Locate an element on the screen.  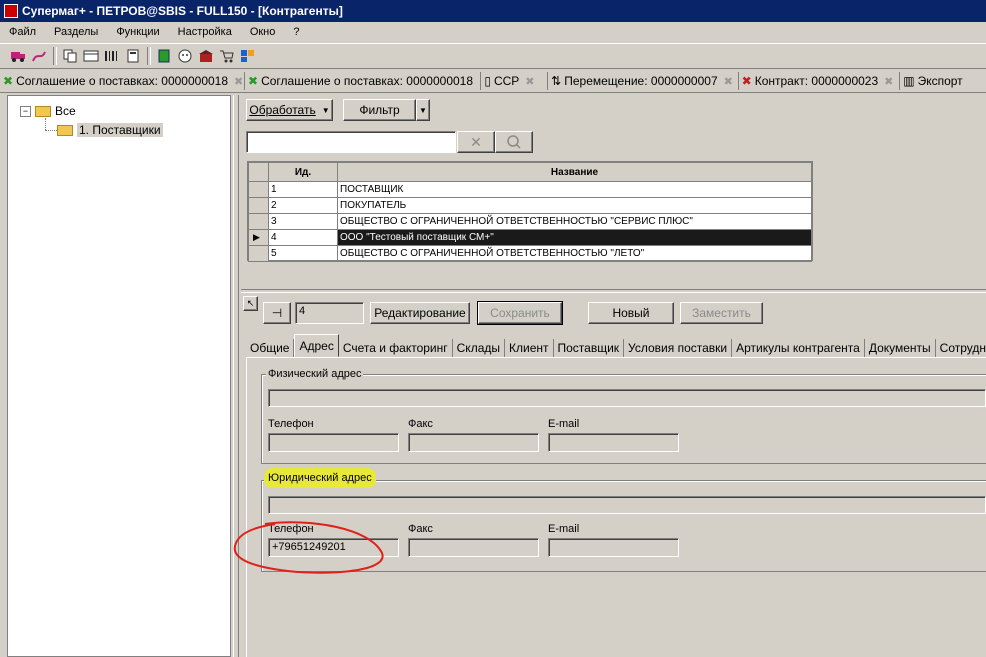
doc-tab-export: ▥ Экспорт is located at coordinates (943, 81).